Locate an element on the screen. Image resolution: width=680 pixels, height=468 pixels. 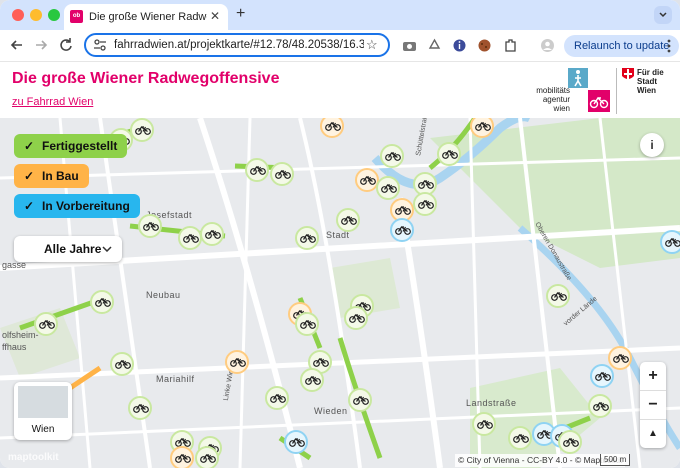
tab-search-button is located at coordinates (663, 15).